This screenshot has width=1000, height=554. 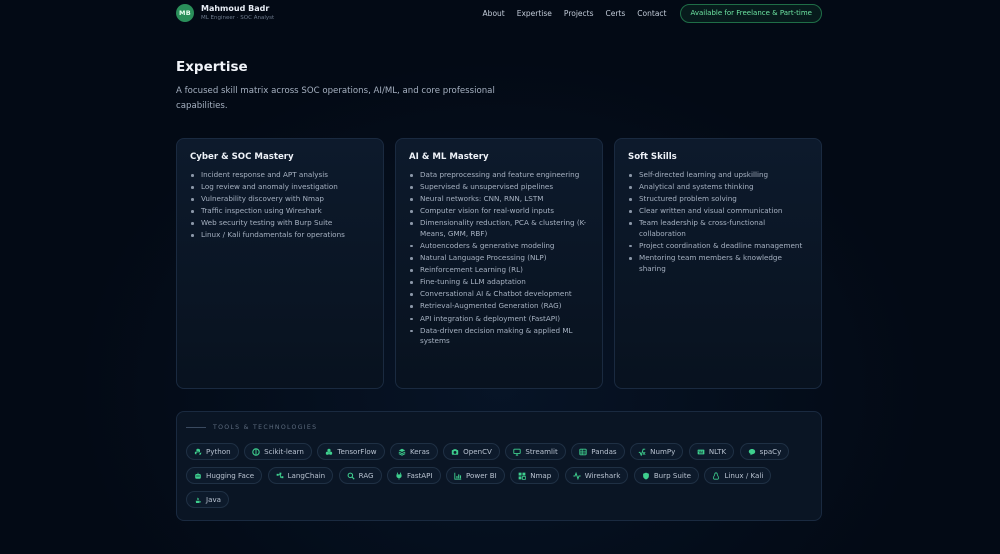 I want to click on chip-tensorflow: TensorFlow, so click(x=351, y=451).